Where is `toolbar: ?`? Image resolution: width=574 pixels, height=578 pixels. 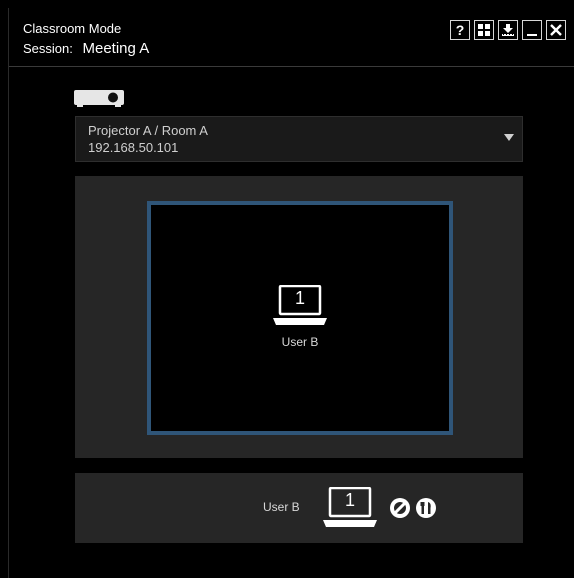
toolbar: ? is located at coordinates (508, 30).